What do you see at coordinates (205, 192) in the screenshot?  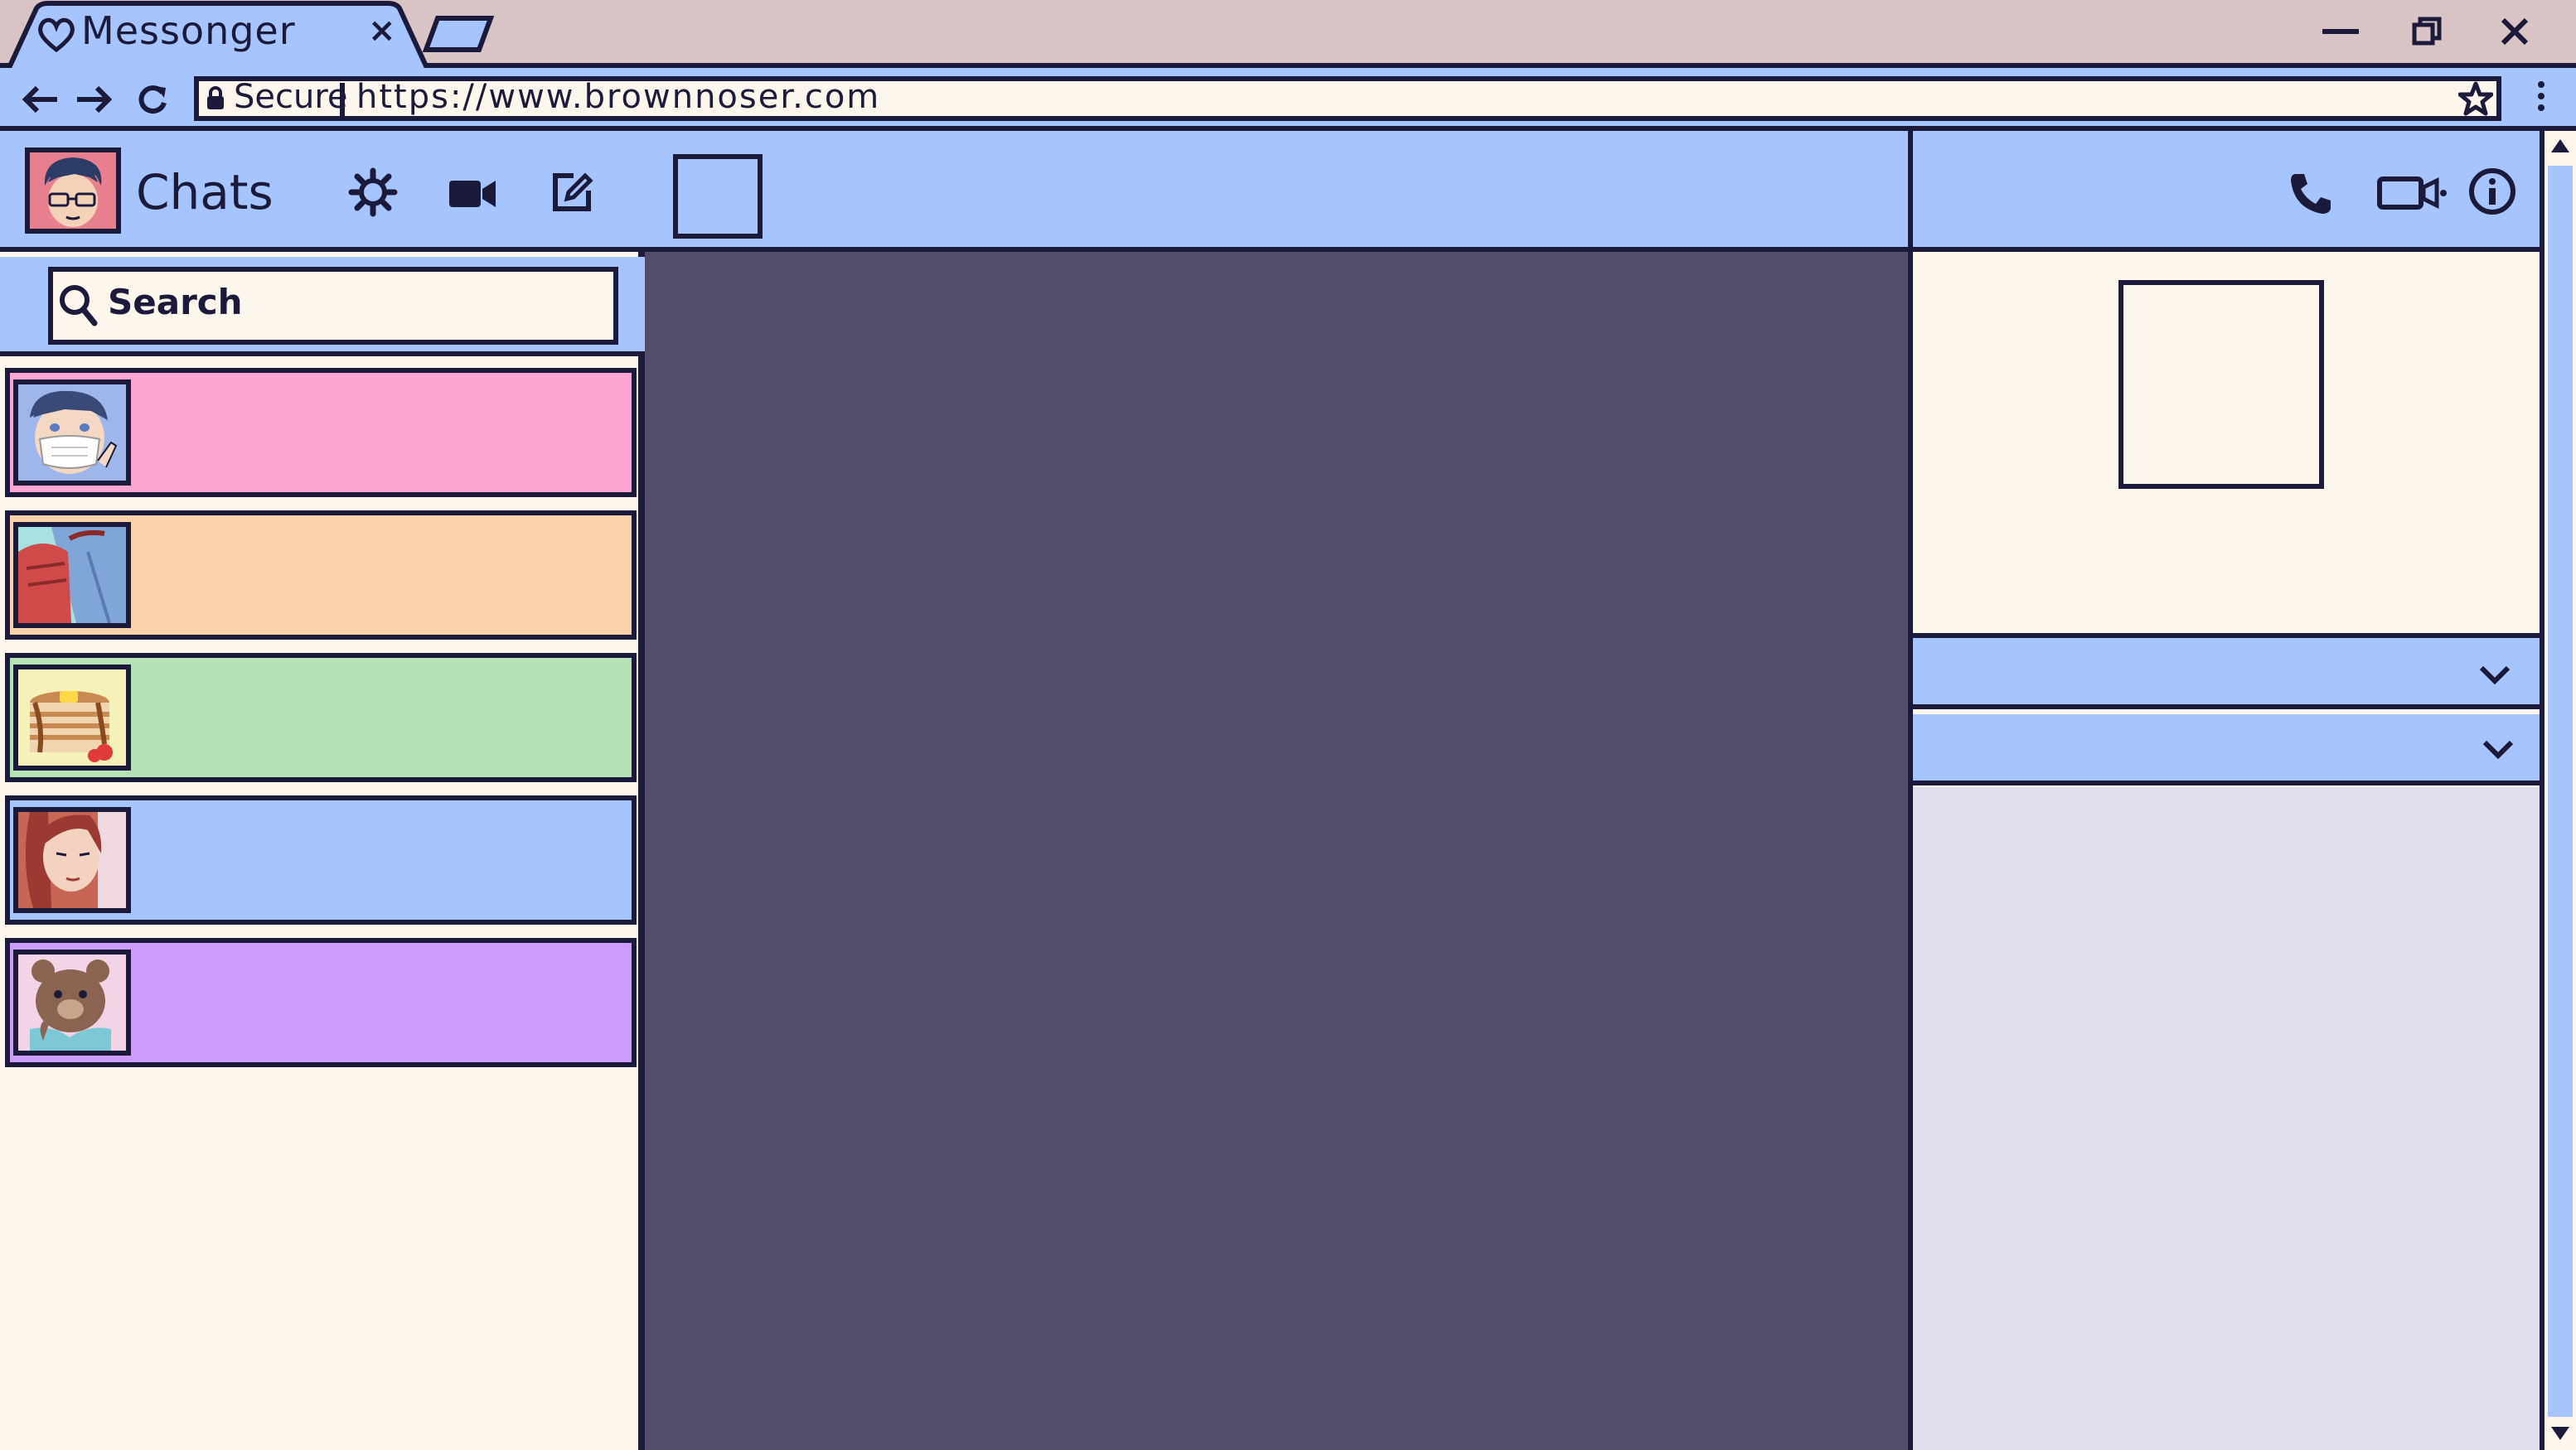 I see `chats-title: Chats` at bounding box center [205, 192].